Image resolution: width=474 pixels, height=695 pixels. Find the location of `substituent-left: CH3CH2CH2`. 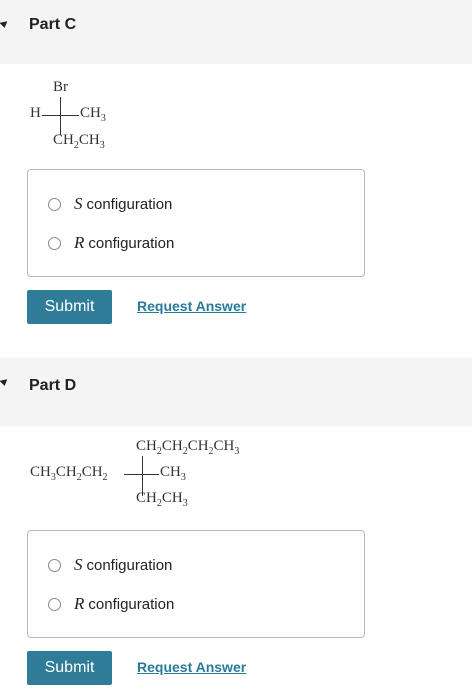

substituent-left: CH3CH2CH2 is located at coordinates (69, 473).